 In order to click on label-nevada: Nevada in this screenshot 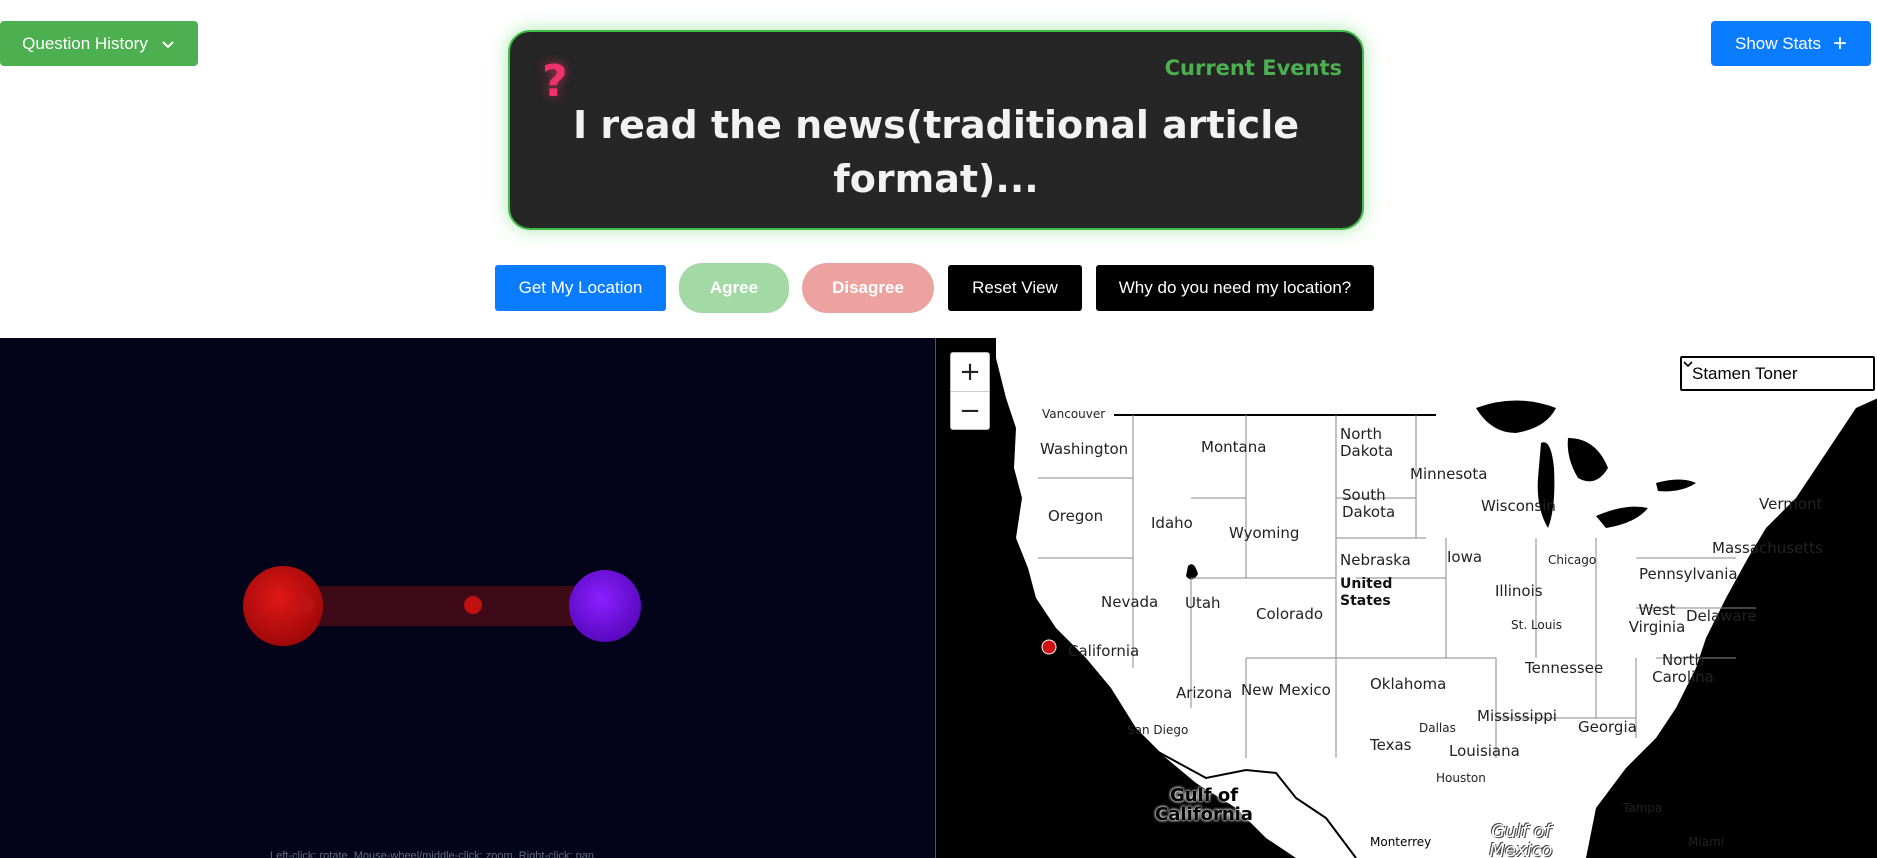, I will do `click(1130, 602)`.